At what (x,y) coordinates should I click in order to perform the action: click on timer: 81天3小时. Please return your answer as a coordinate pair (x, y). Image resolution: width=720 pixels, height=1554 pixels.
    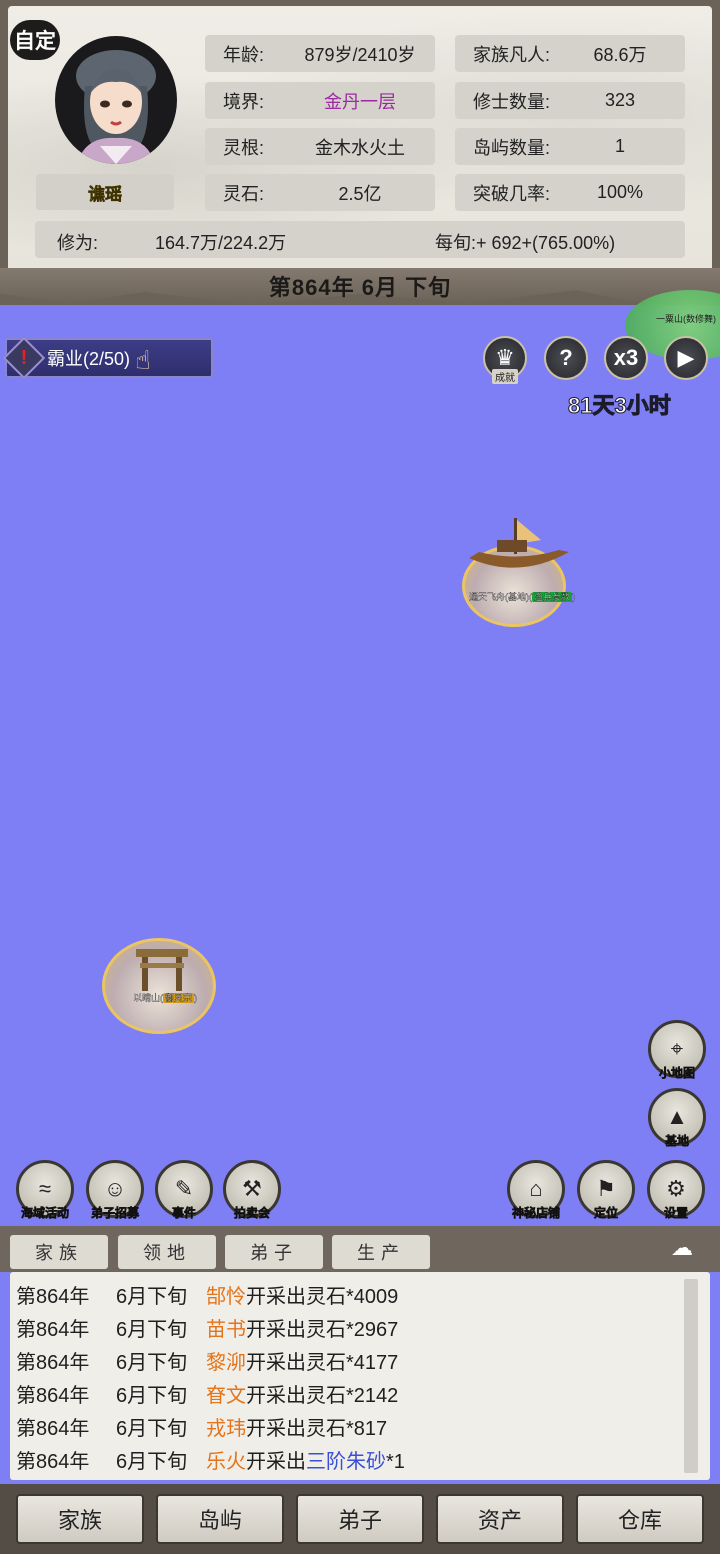
    Looking at the image, I should click on (620, 406).